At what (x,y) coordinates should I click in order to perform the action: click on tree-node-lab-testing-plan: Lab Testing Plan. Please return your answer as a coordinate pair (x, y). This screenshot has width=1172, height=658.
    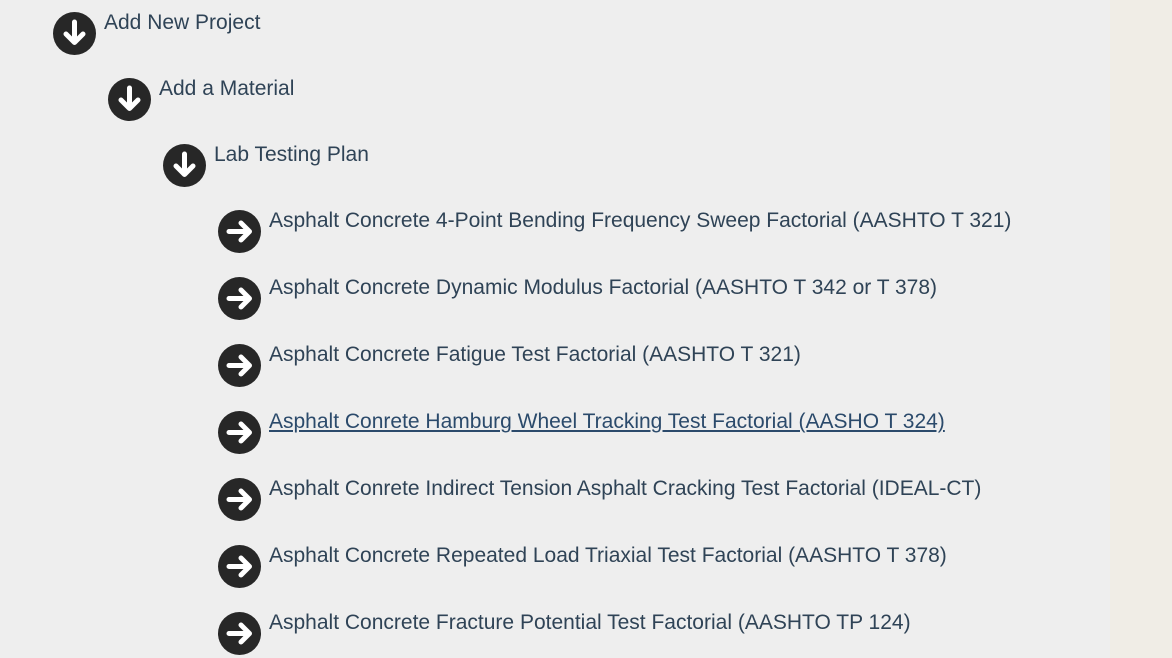
    Looking at the image, I should click on (266, 166).